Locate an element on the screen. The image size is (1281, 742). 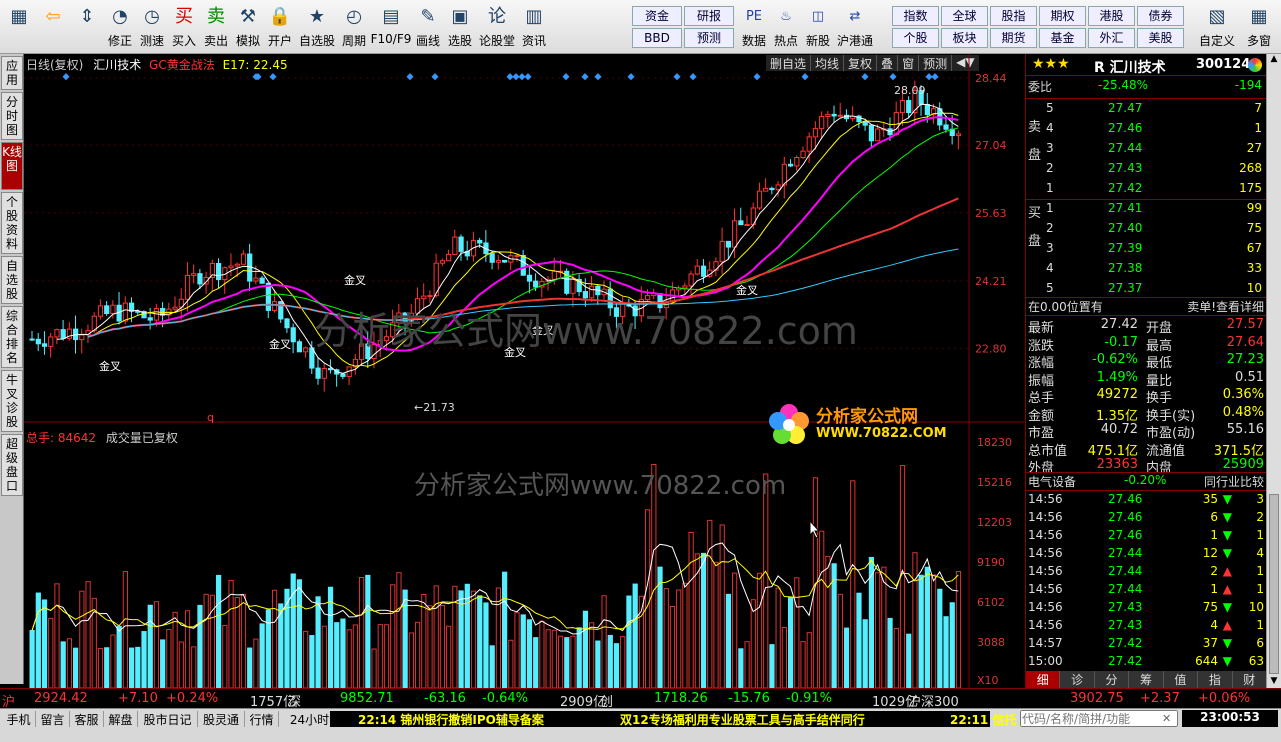
side-tab: 超级盘口 is located at coordinates (12, 465).